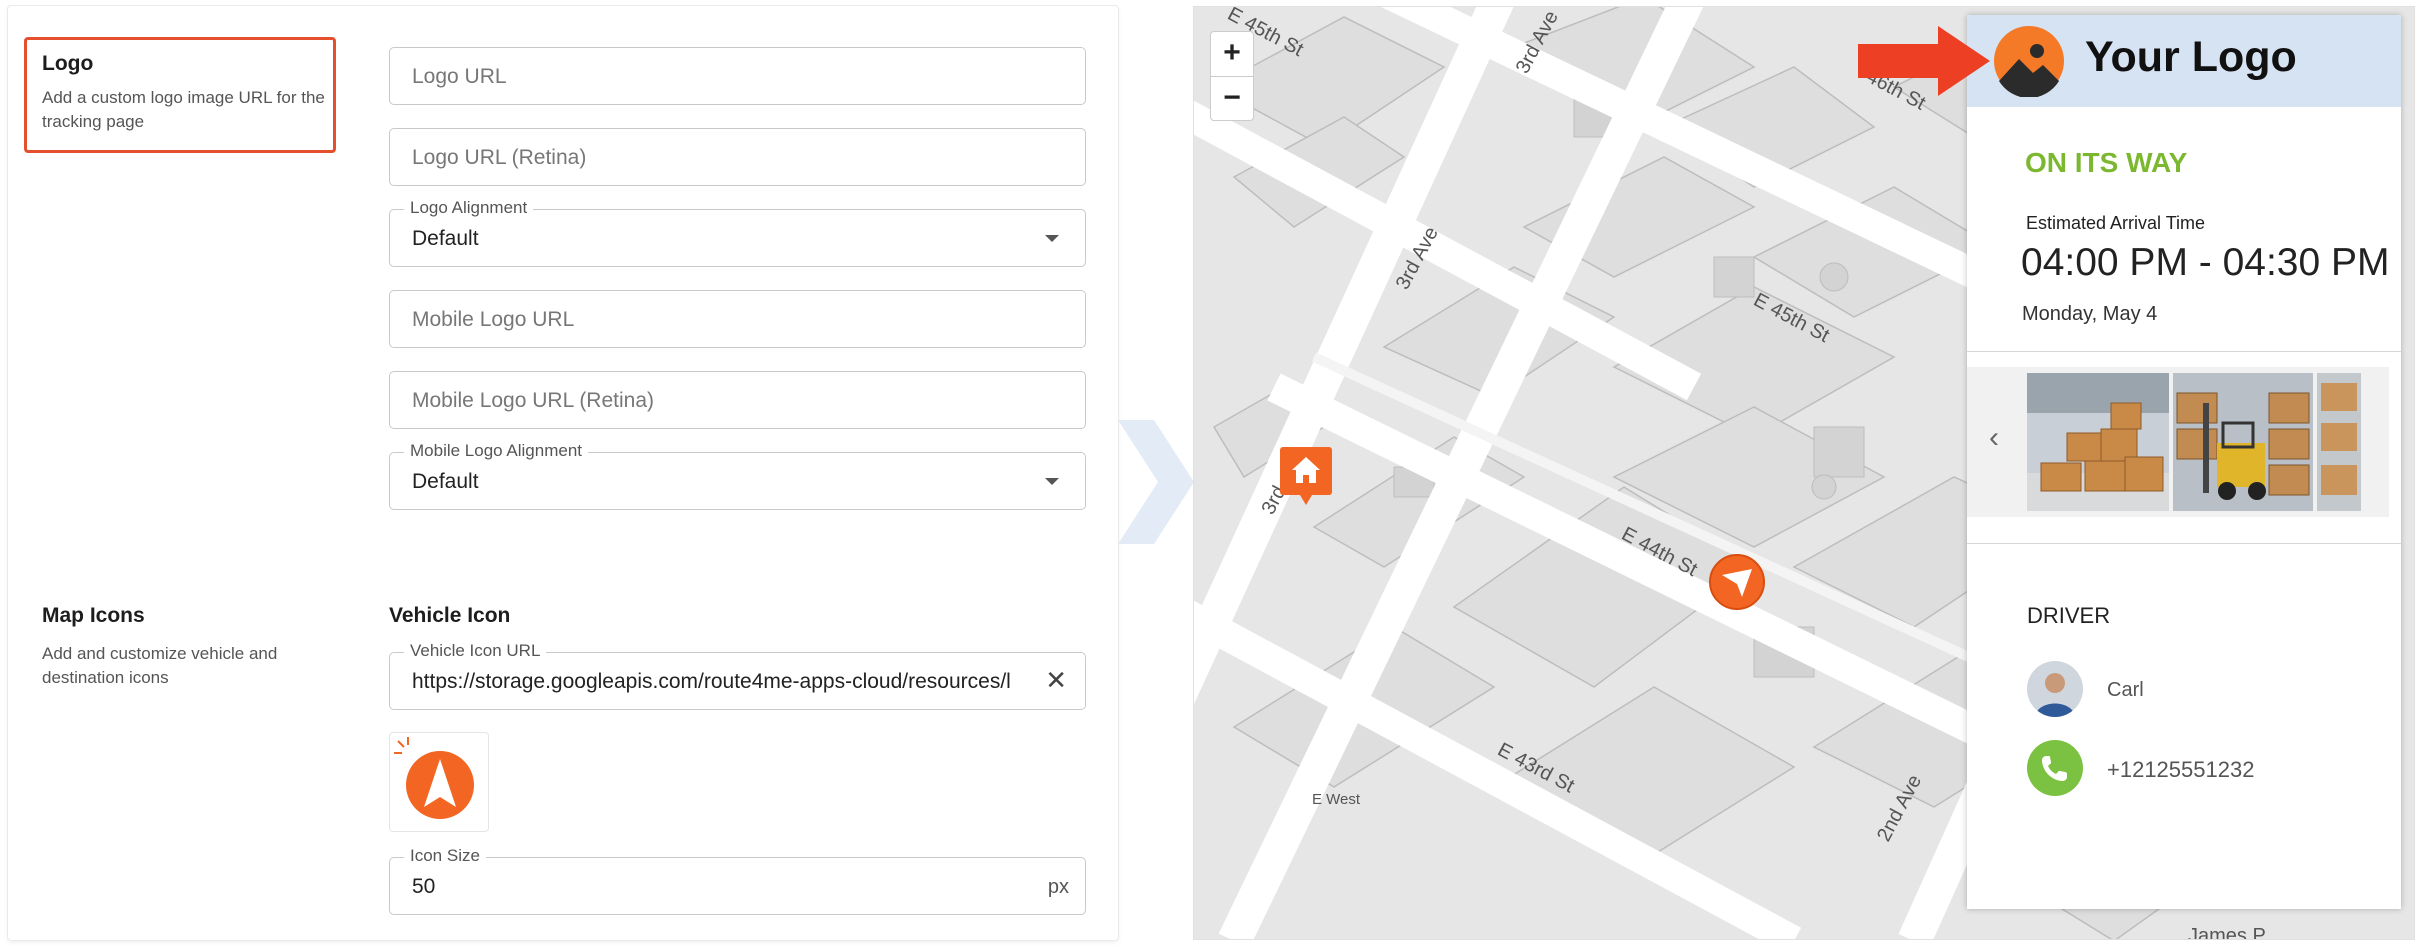 The width and height of the screenshot is (2419, 950). What do you see at coordinates (1156, 482) in the screenshot?
I see `transition-arrow-icon` at bounding box center [1156, 482].